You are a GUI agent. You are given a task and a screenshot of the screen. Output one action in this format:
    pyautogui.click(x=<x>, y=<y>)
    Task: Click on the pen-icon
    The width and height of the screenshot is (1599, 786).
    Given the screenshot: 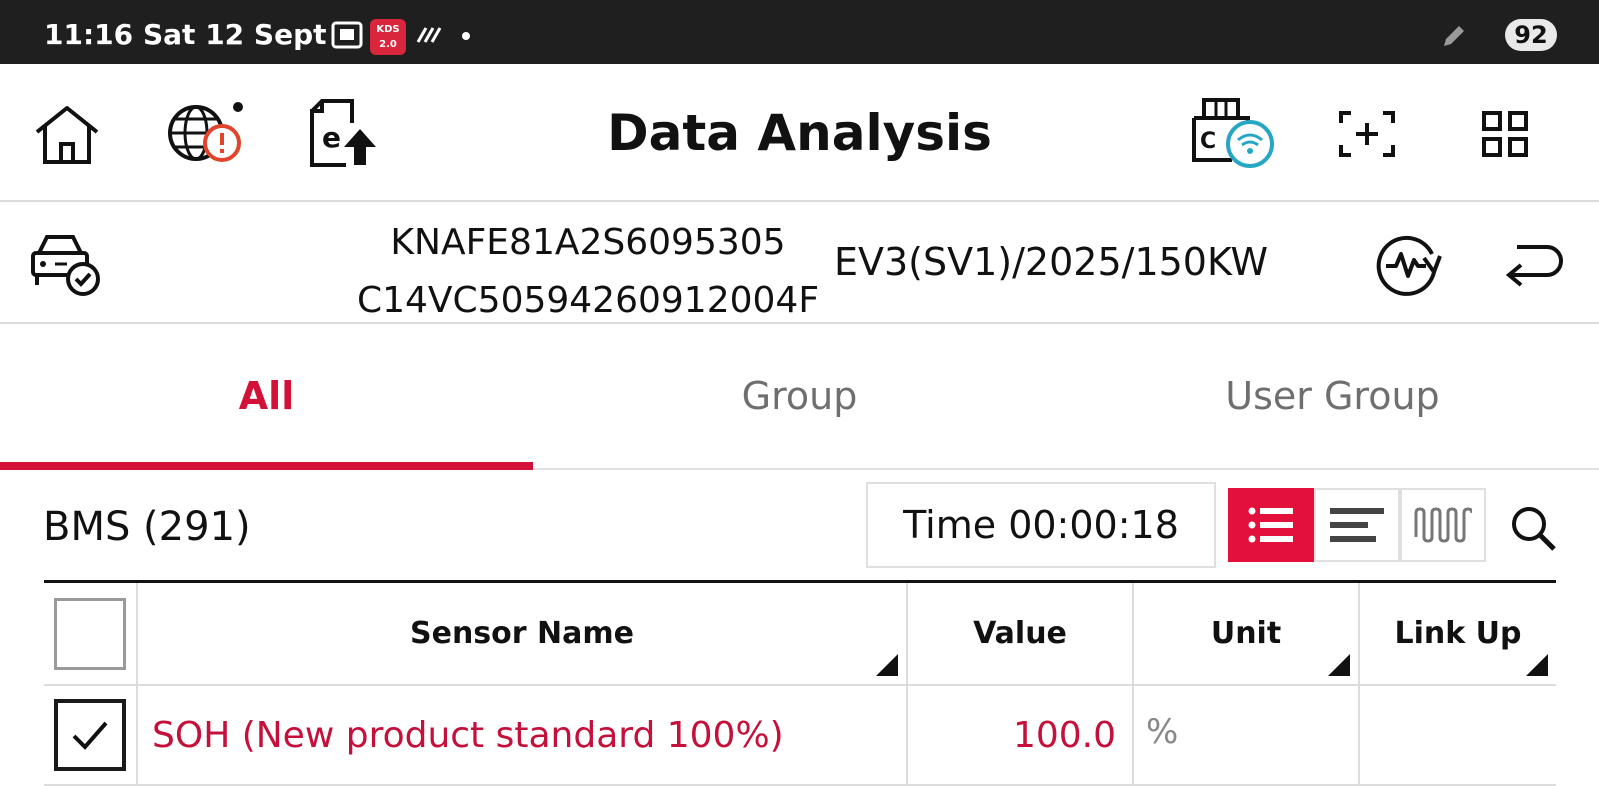 What is the action you would take?
    pyautogui.click(x=1454, y=38)
    